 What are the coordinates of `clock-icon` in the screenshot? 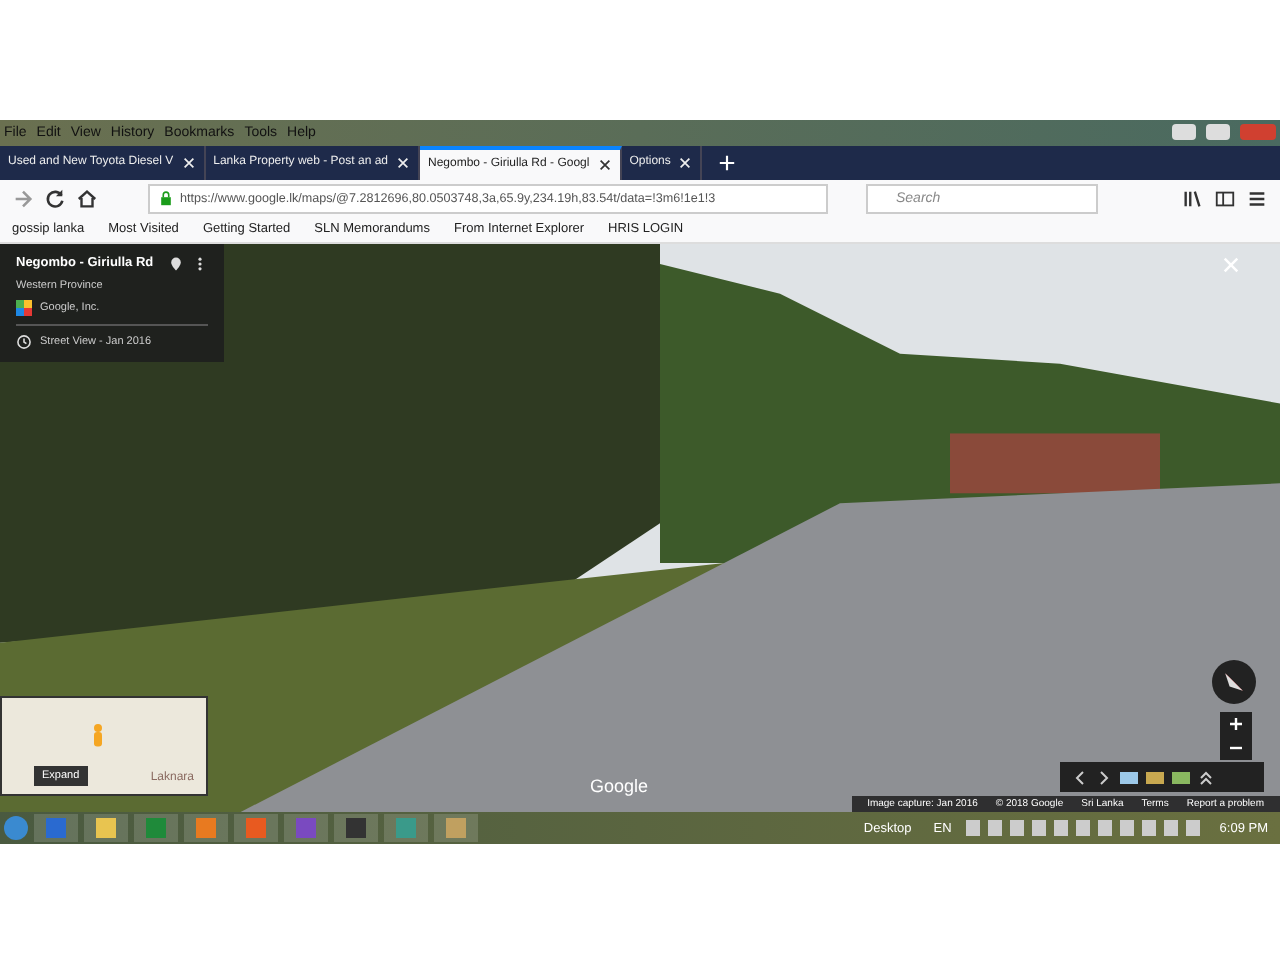 It's located at (24, 341).